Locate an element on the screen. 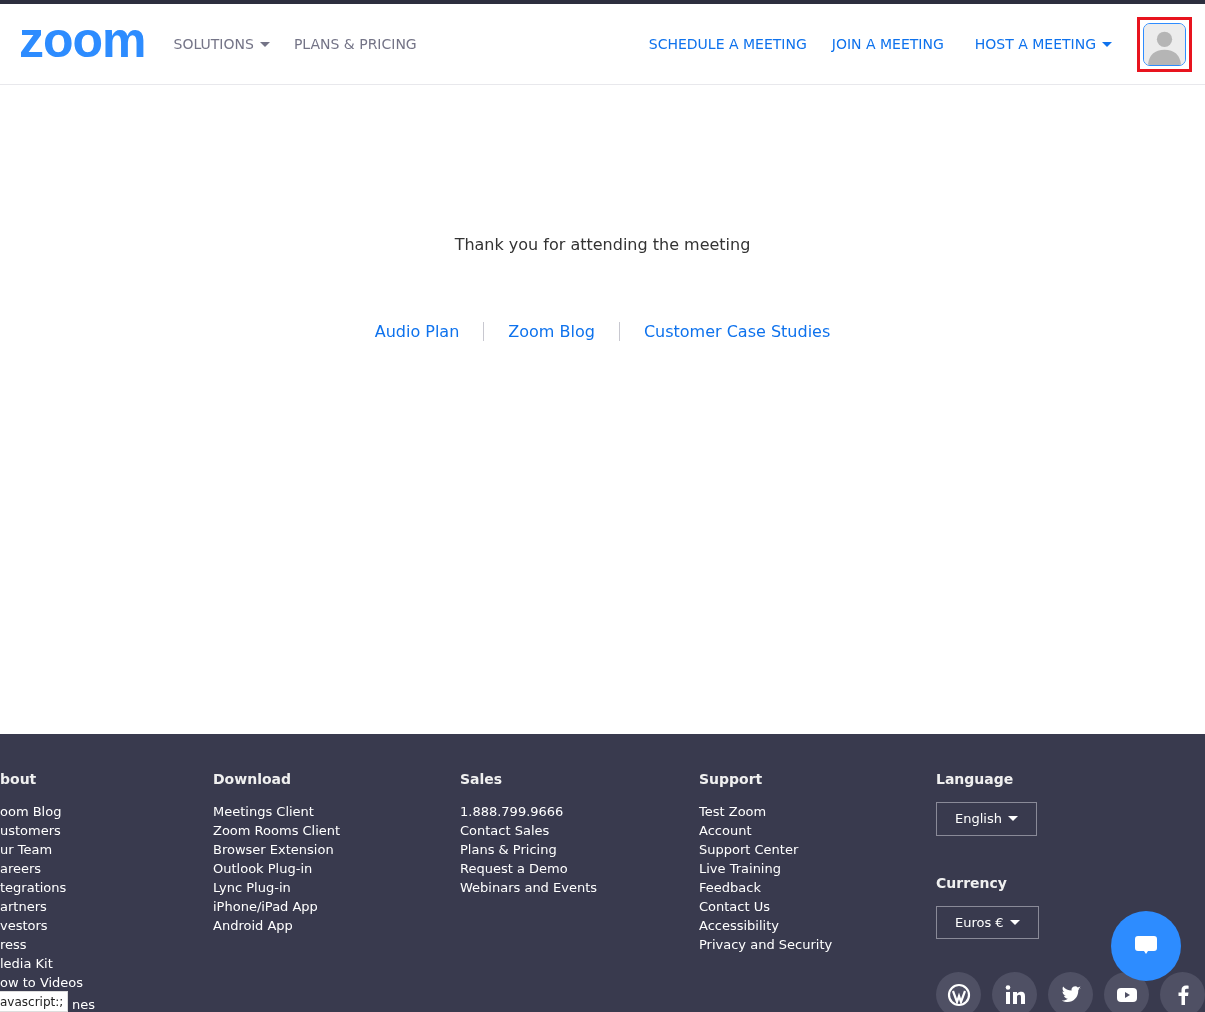 This screenshot has width=1205, height=1012. footer-link: Feedback is located at coordinates (817, 887).